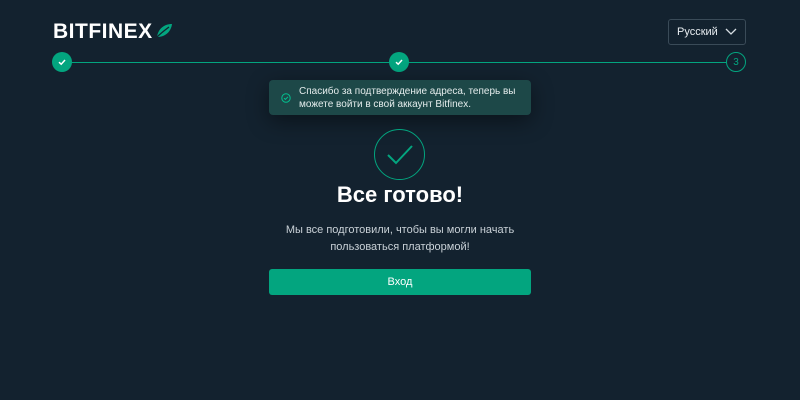 The height and width of the screenshot is (400, 800). I want to click on step-2-completed, so click(399, 62).